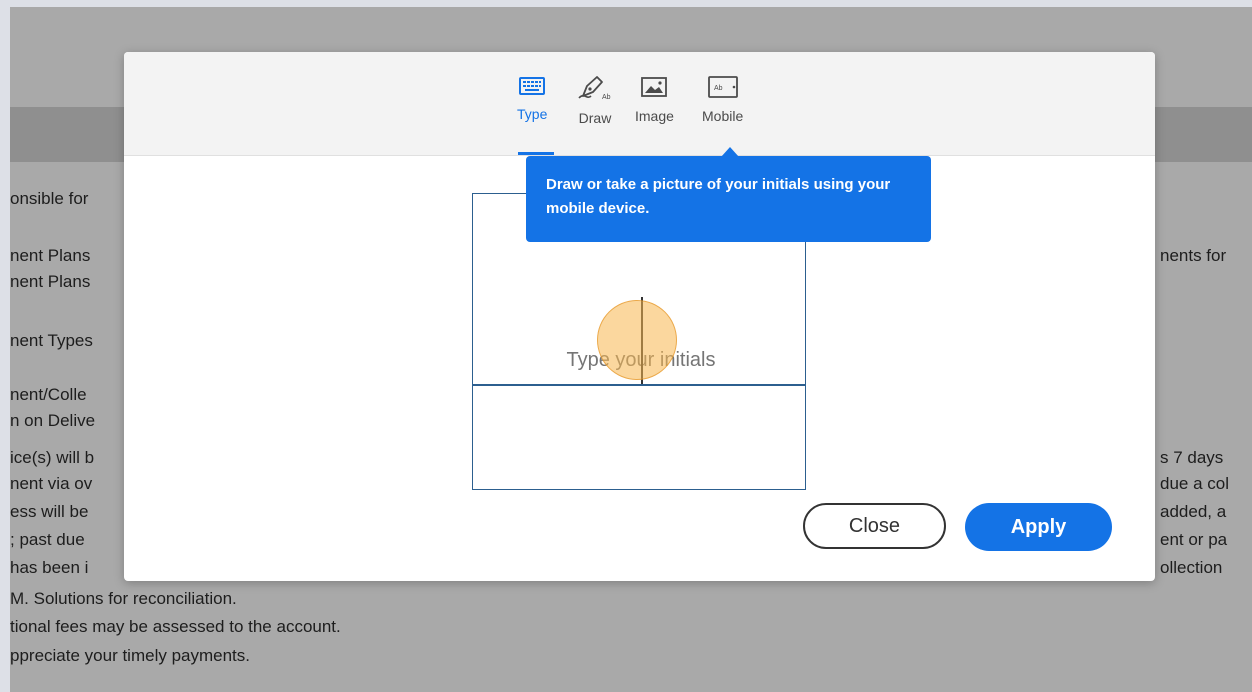 The width and height of the screenshot is (1252, 692). What do you see at coordinates (49, 198) in the screenshot?
I see `doc-text-line: onsible for` at bounding box center [49, 198].